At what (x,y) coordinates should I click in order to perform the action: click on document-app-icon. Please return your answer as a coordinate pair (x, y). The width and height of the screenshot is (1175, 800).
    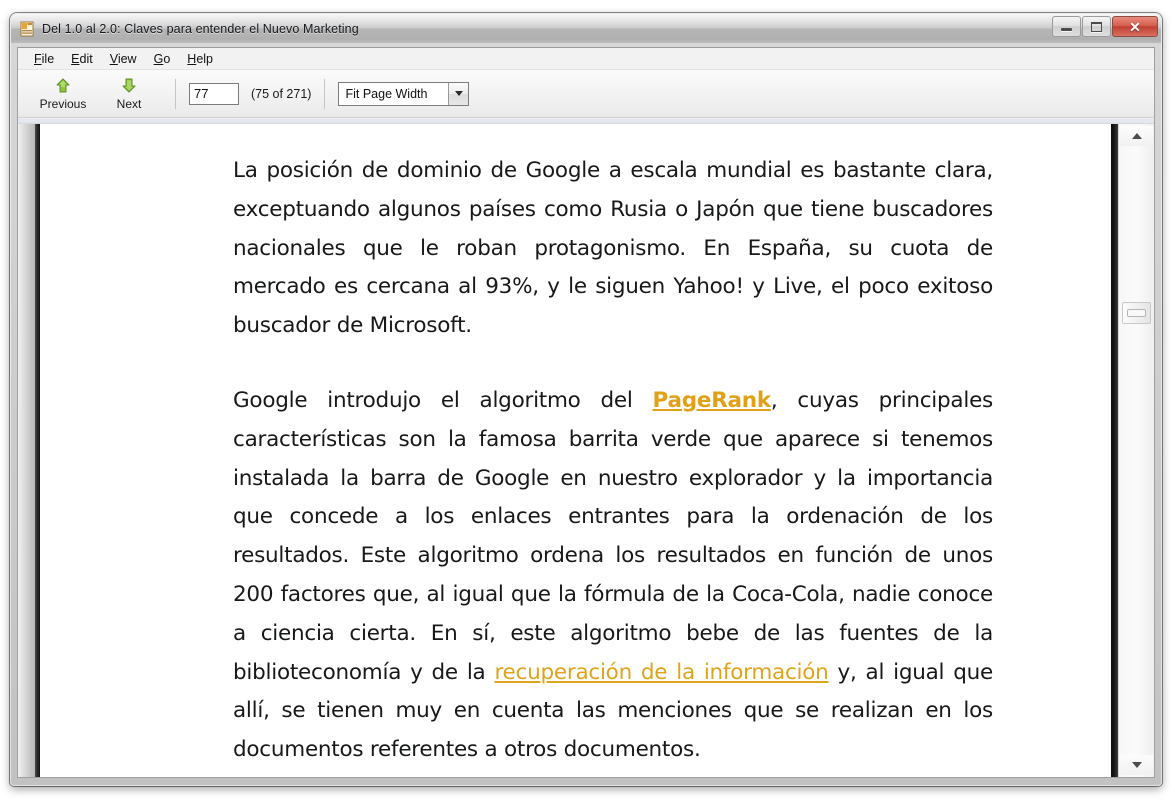
    Looking at the image, I should click on (27, 29).